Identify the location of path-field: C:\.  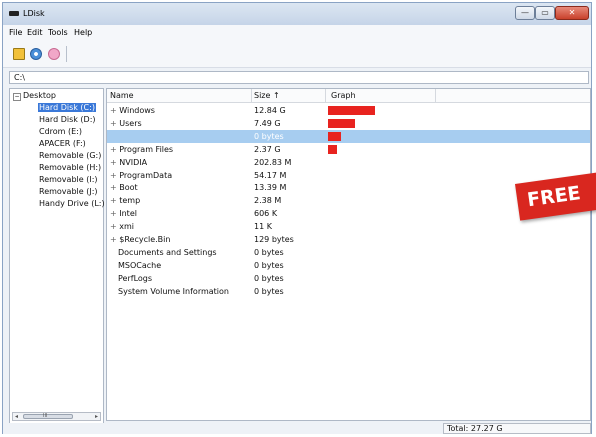
(299, 77).